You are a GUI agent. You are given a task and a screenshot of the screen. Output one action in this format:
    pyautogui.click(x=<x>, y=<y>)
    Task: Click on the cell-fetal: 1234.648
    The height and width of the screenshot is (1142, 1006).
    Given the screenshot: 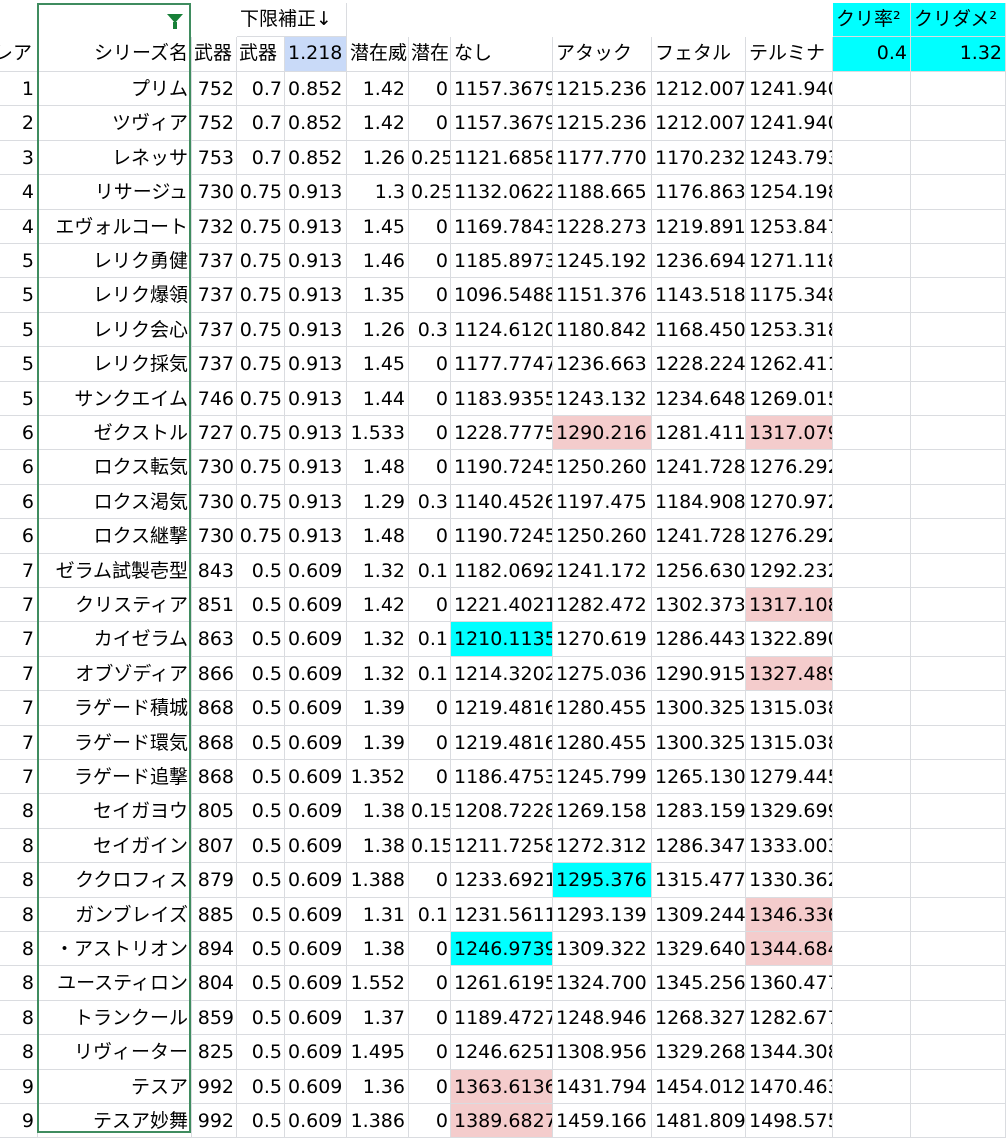 What is the action you would take?
    pyautogui.click(x=699, y=399)
    